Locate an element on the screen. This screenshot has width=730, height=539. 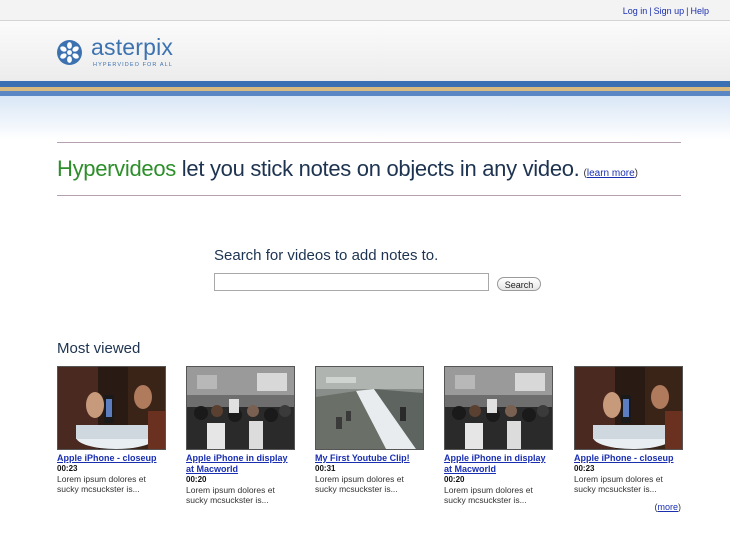
more-link: more is located at coordinates (667, 507).